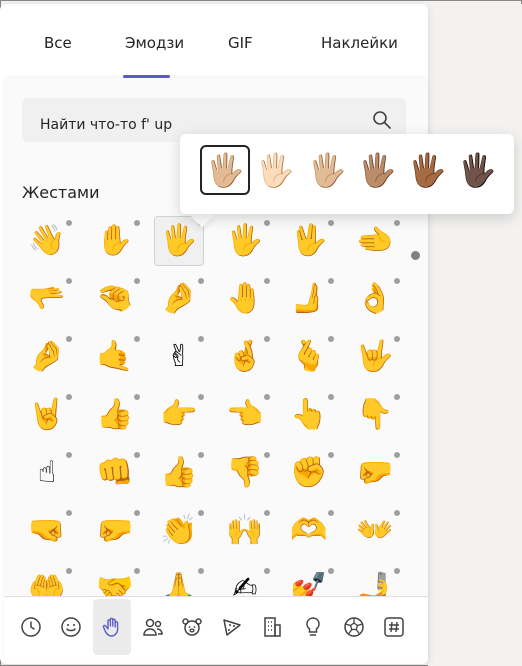  I want to click on emoji-cell: 👏, so click(179, 531).